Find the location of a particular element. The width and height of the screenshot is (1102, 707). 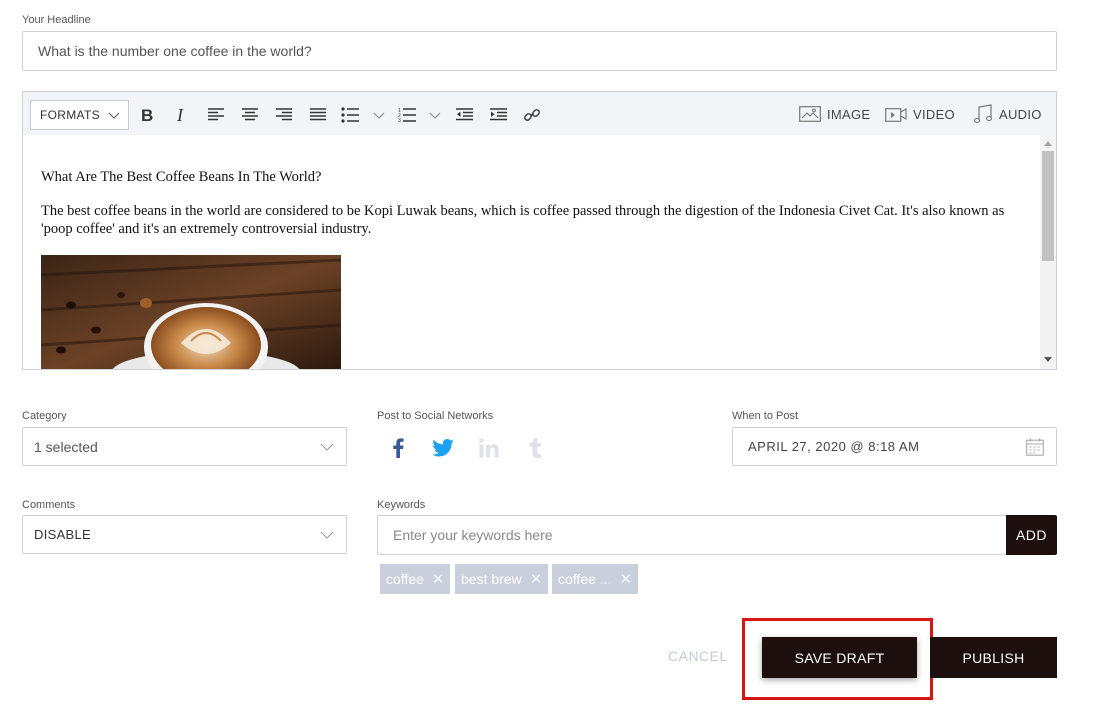

linkedin-icon is located at coordinates (489, 448).